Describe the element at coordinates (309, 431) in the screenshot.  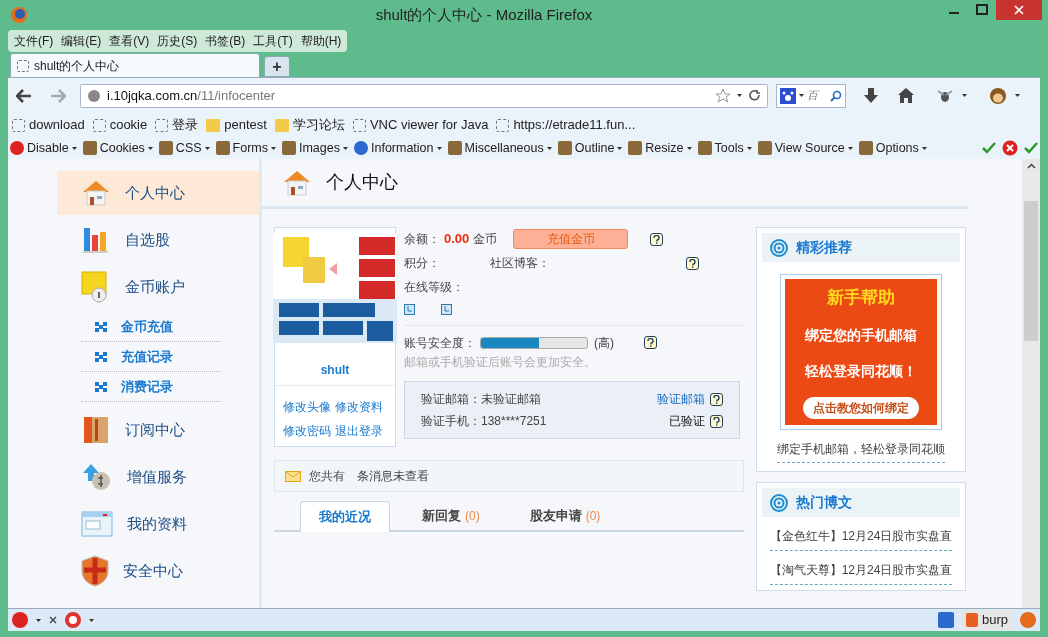
I see `profile-link: 修改密码` at that location.